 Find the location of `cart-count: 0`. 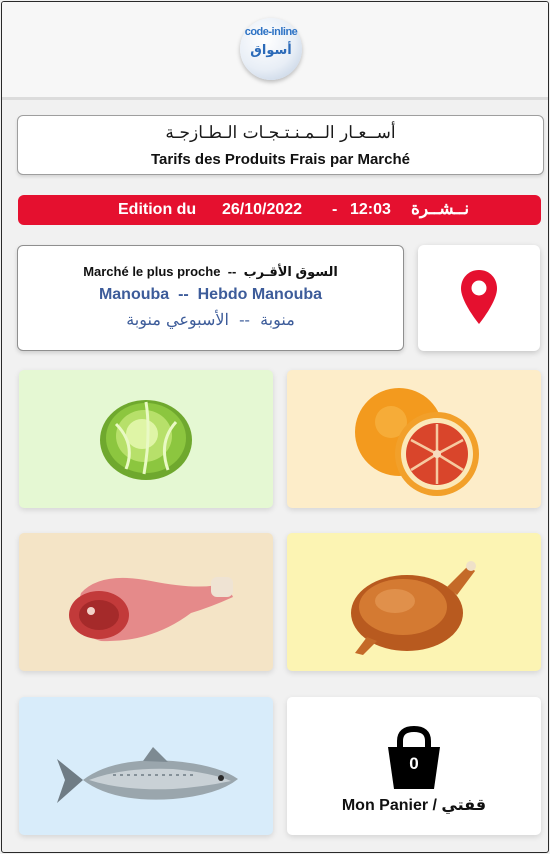

cart-count: 0 is located at coordinates (414, 763).